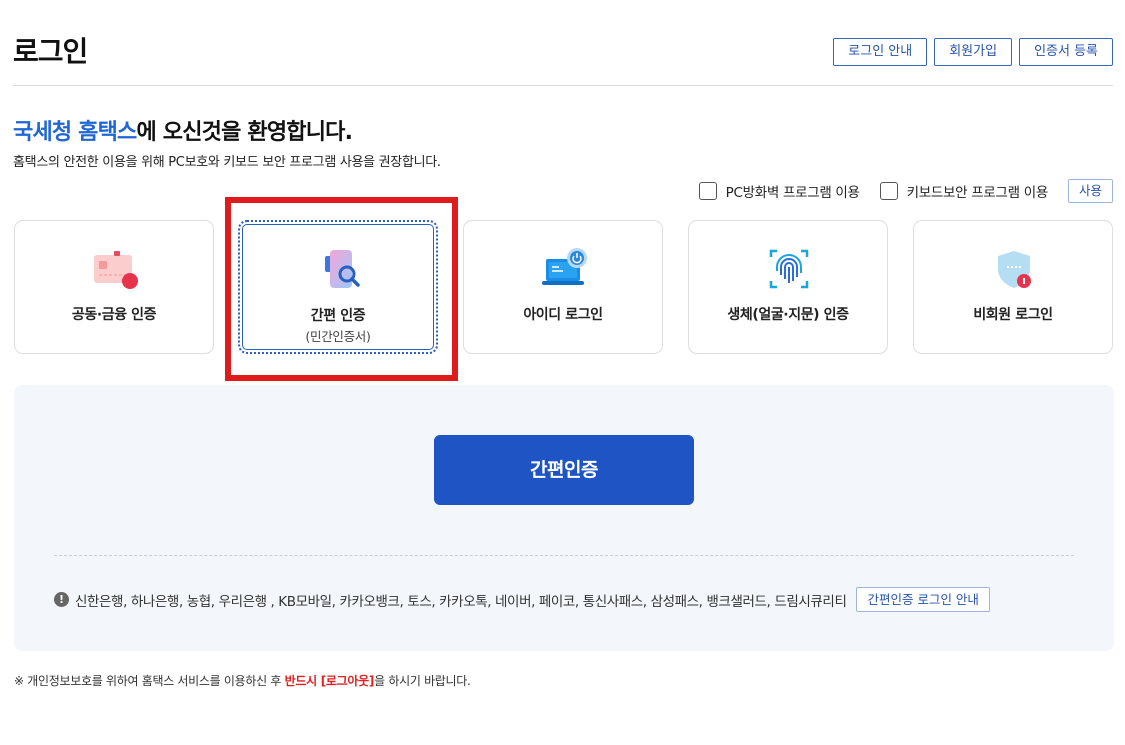 This screenshot has width=1125, height=745. I want to click on card-label: 생체(얼굴·지문) 인증, so click(788, 315).